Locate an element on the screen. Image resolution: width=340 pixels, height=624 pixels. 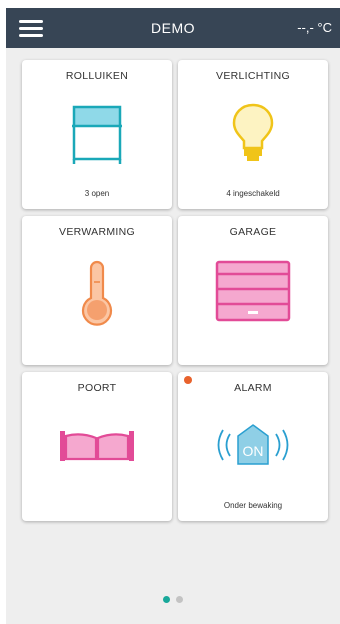
app-title: DEMO is located at coordinates (173, 28).